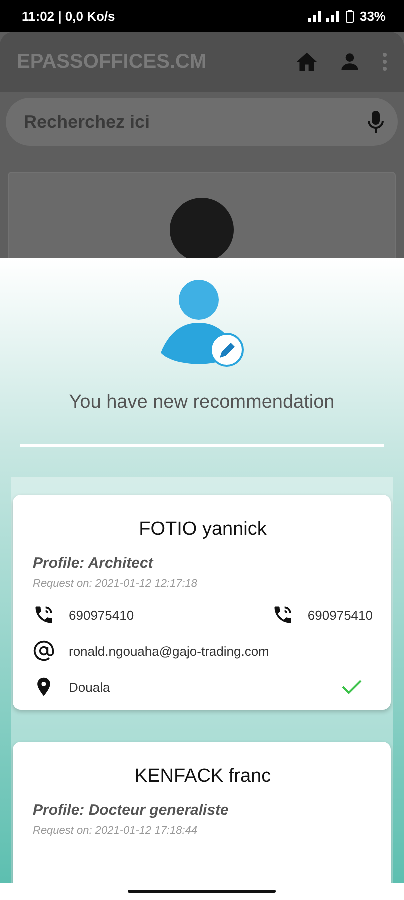 The image size is (404, 900). Describe the element at coordinates (376, 122) in the screenshot. I see `microphone-icon` at that location.